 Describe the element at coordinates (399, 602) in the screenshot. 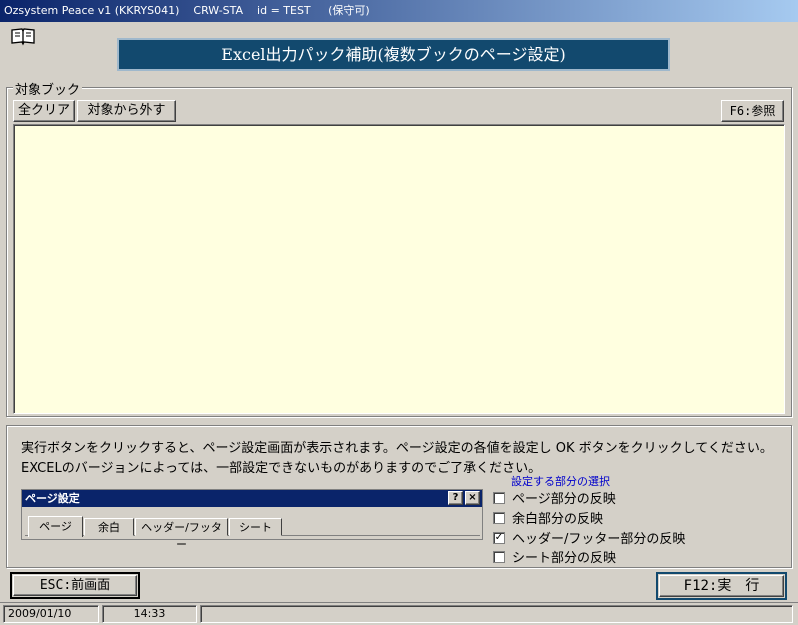

I see `statusbar-divider` at that location.